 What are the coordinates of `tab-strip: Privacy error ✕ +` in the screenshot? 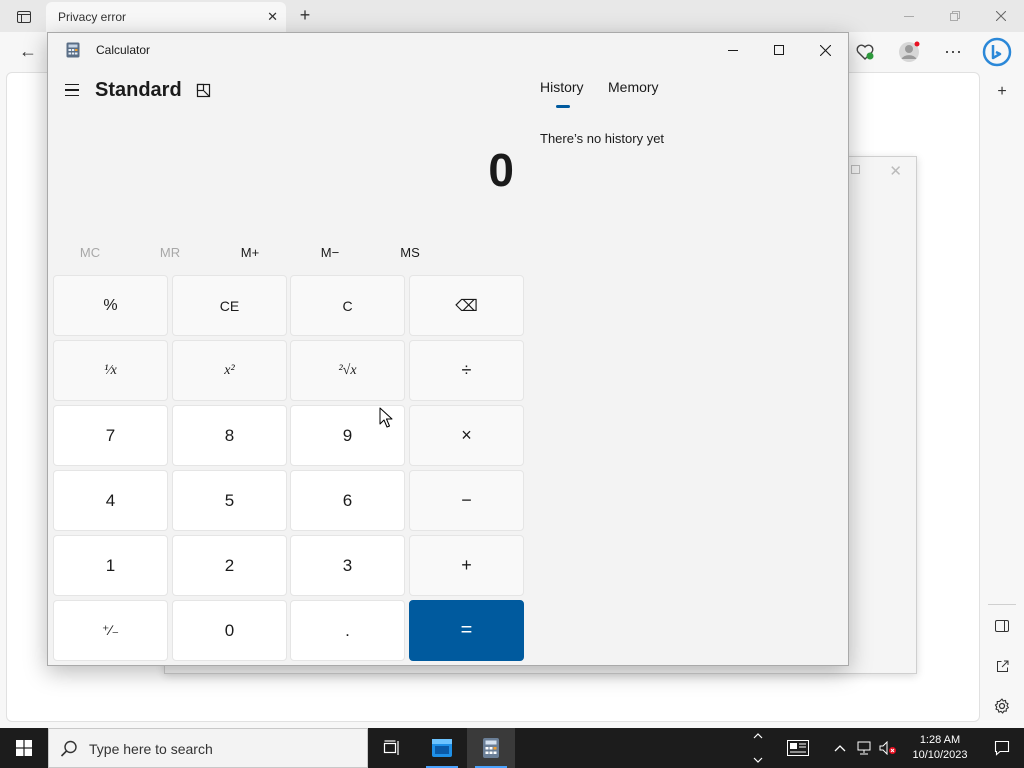 It's located at (512, 16).